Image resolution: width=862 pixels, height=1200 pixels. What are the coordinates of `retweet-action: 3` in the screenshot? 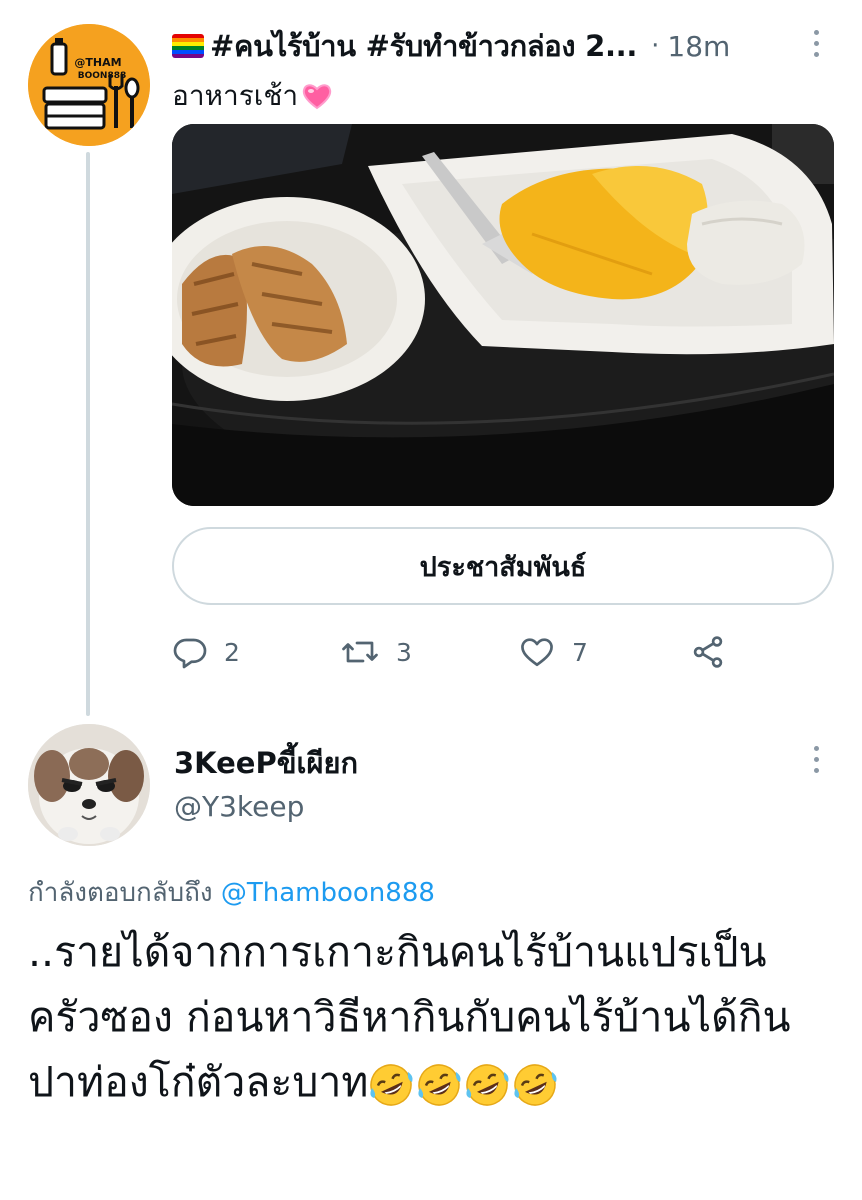 It's located at (376, 652).